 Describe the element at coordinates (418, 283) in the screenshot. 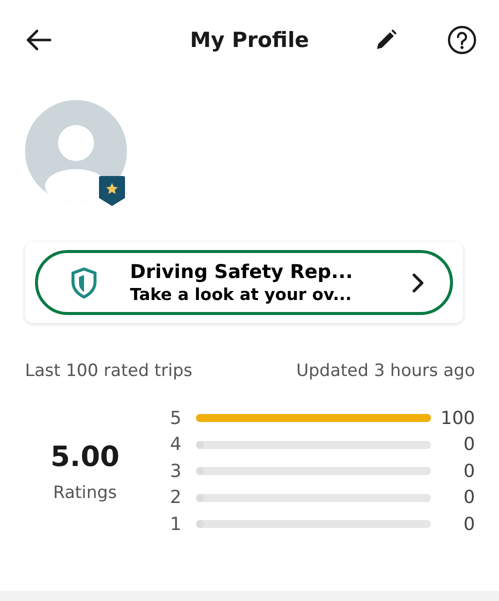

I see `chevron-right-icon` at that location.